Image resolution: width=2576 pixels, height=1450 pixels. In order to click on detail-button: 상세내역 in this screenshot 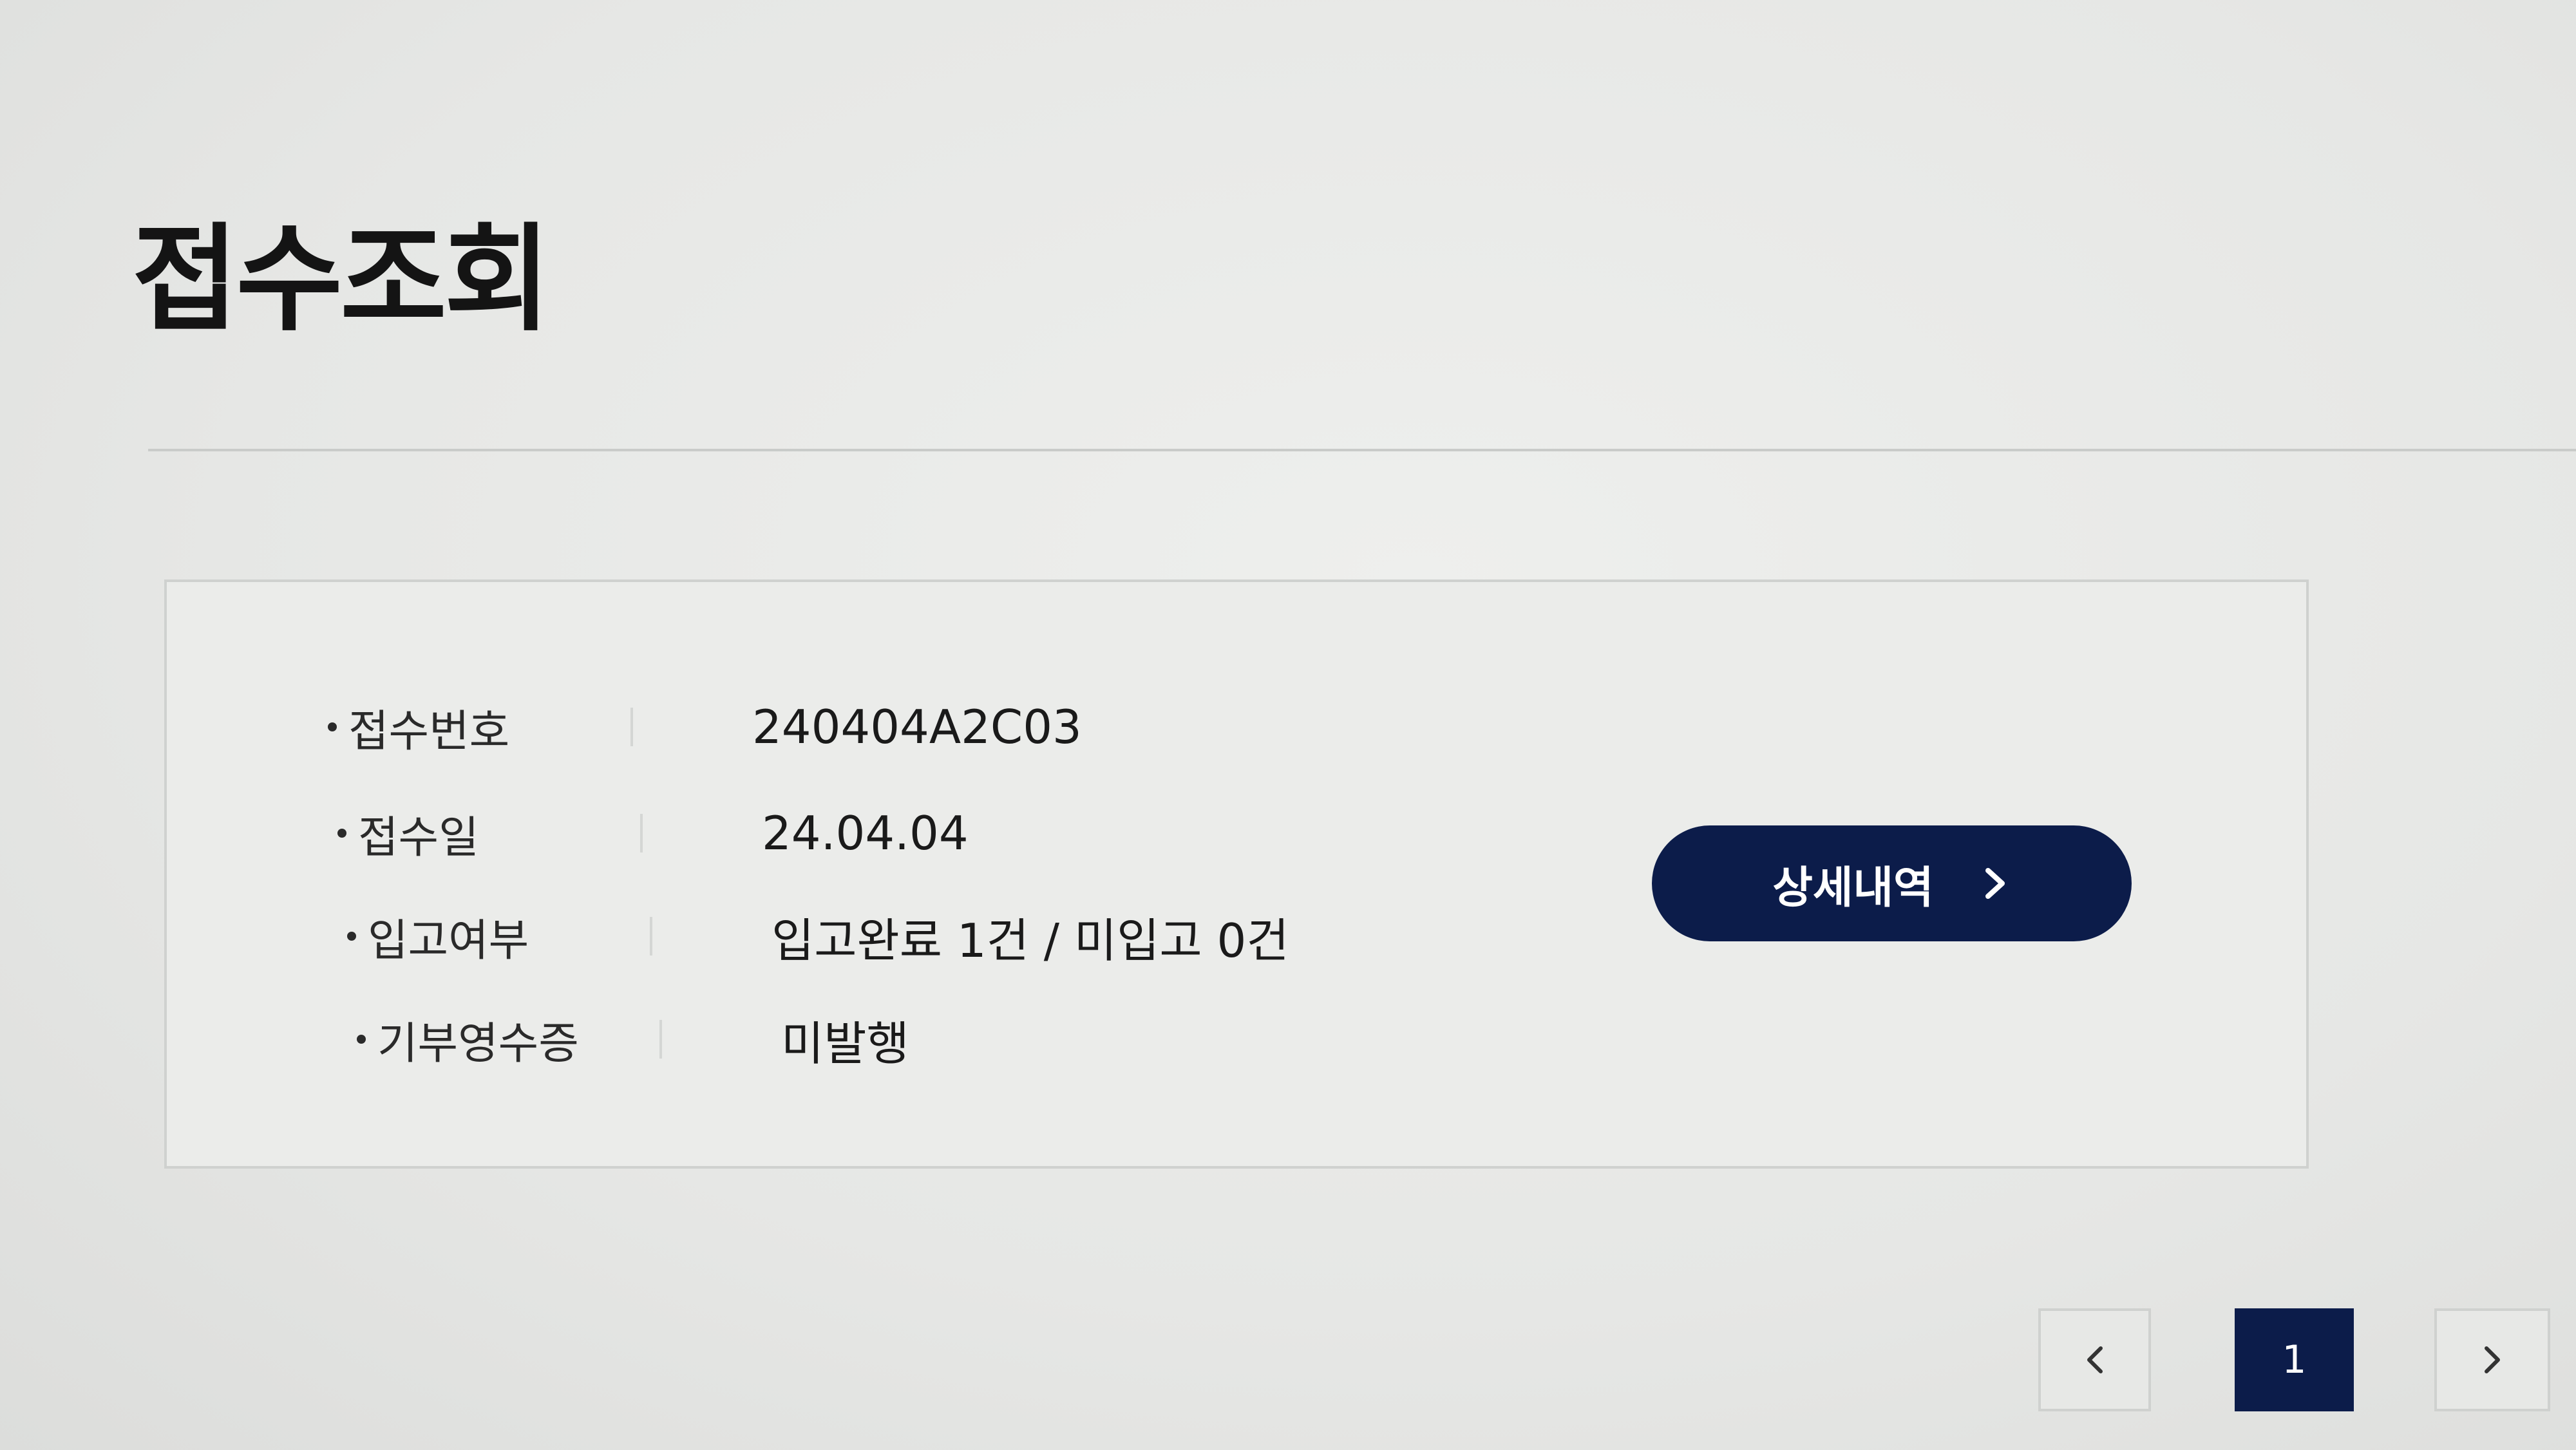, I will do `click(1892, 883)`.